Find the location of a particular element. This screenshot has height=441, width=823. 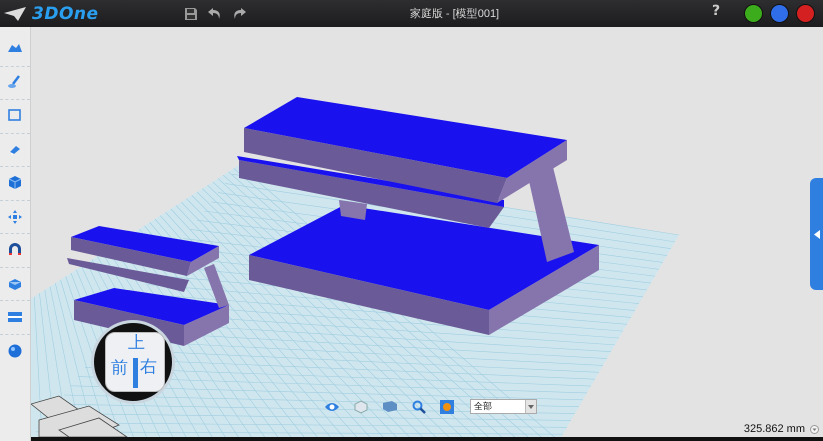

box-icon is located at coordinates (390, 406).